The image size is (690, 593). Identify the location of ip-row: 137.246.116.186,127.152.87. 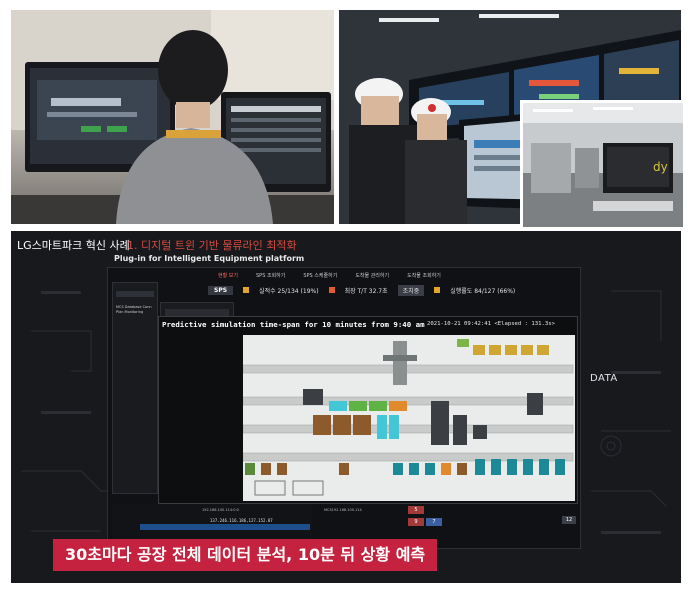
(241, 520).